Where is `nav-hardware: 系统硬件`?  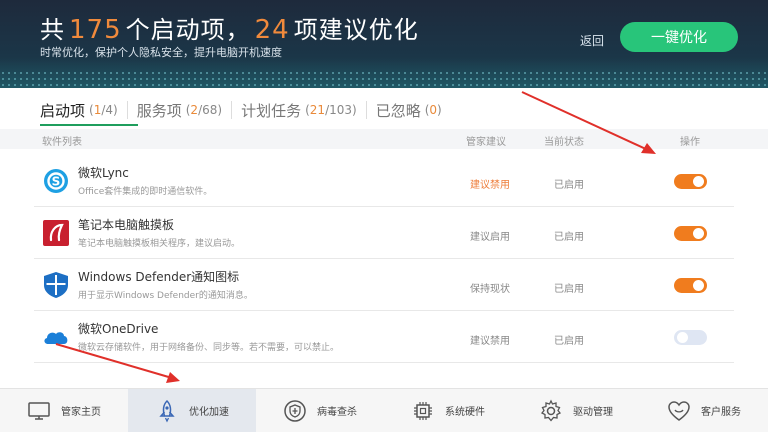
nav-hardware: 系统硬件 is located at coordinates (448, 410).